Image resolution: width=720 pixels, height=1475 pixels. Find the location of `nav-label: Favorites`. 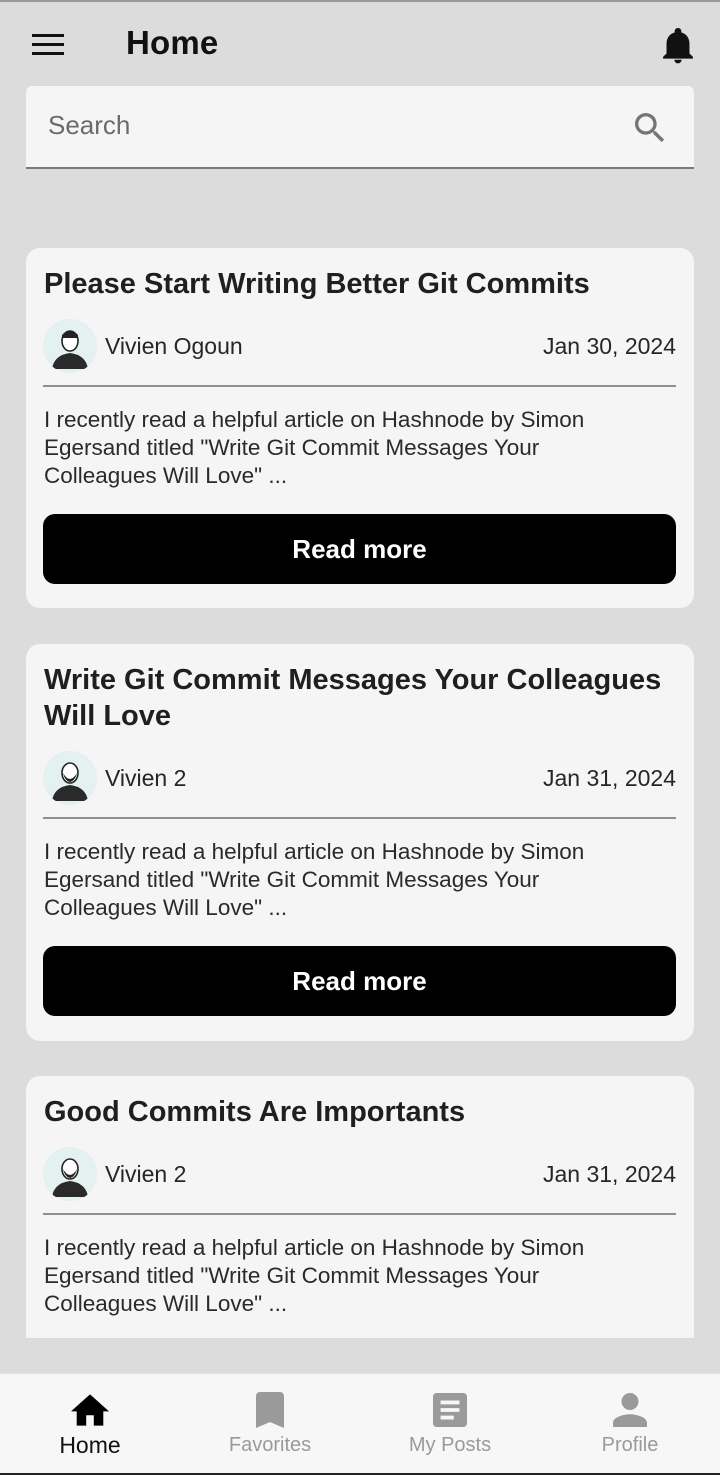

nav-label: Favorites is located at coordinates (270, 1445).